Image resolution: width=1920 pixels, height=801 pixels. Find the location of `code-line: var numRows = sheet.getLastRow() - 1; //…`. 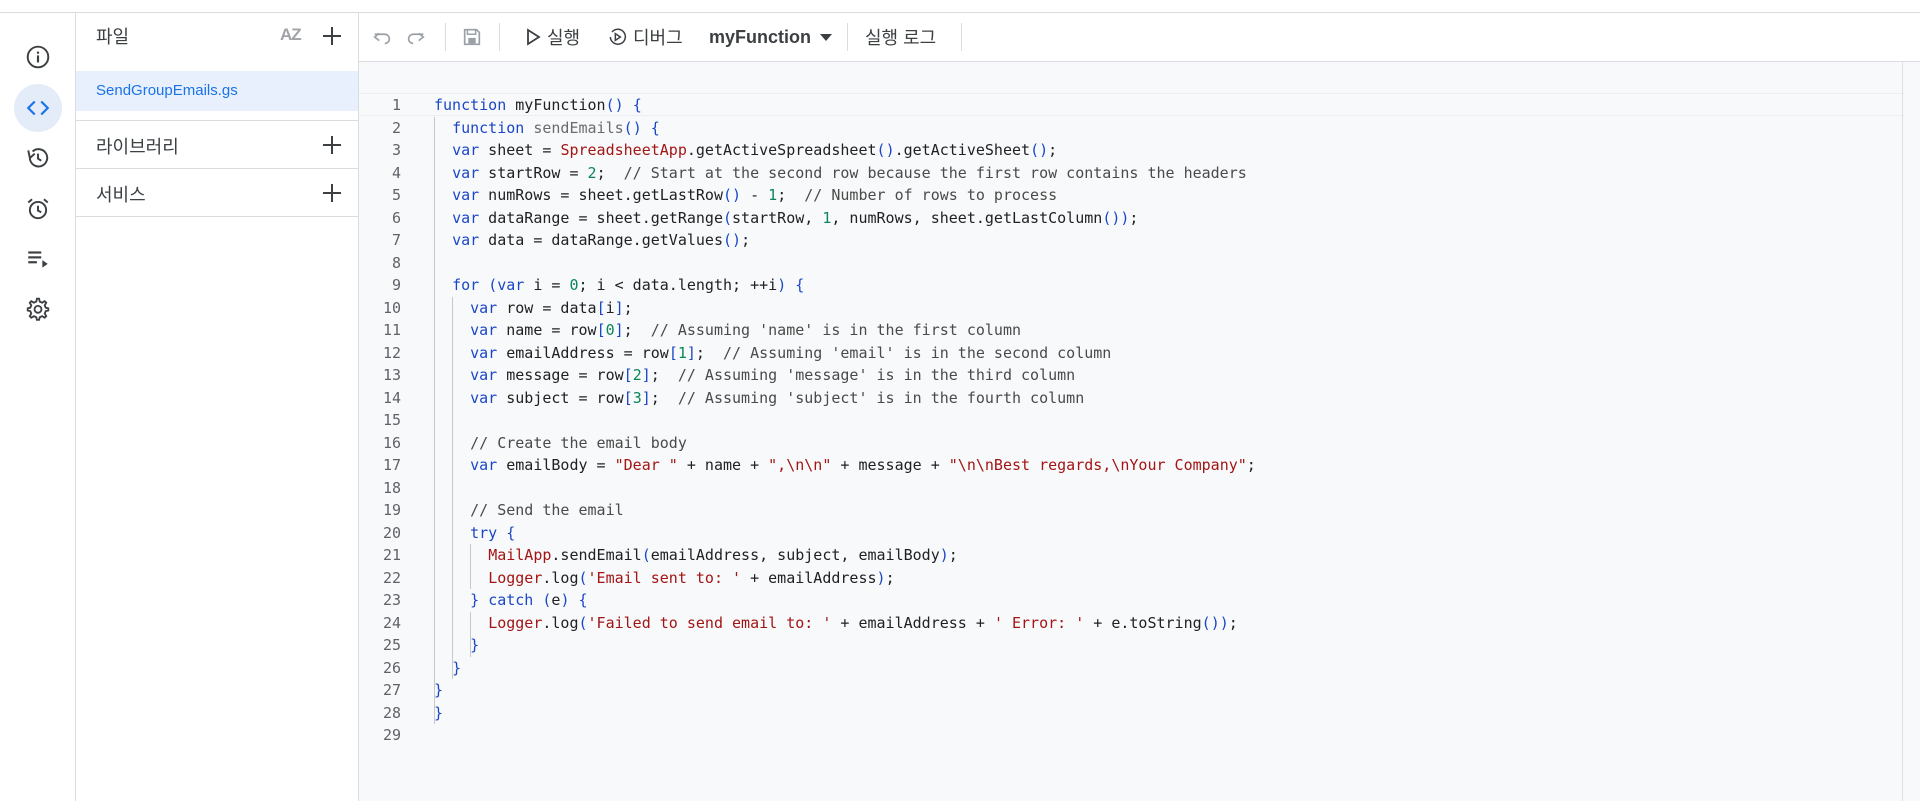

code-line: var numRows = sheet.getLastRow() - 1; //… is located at coordinates (755, 195).